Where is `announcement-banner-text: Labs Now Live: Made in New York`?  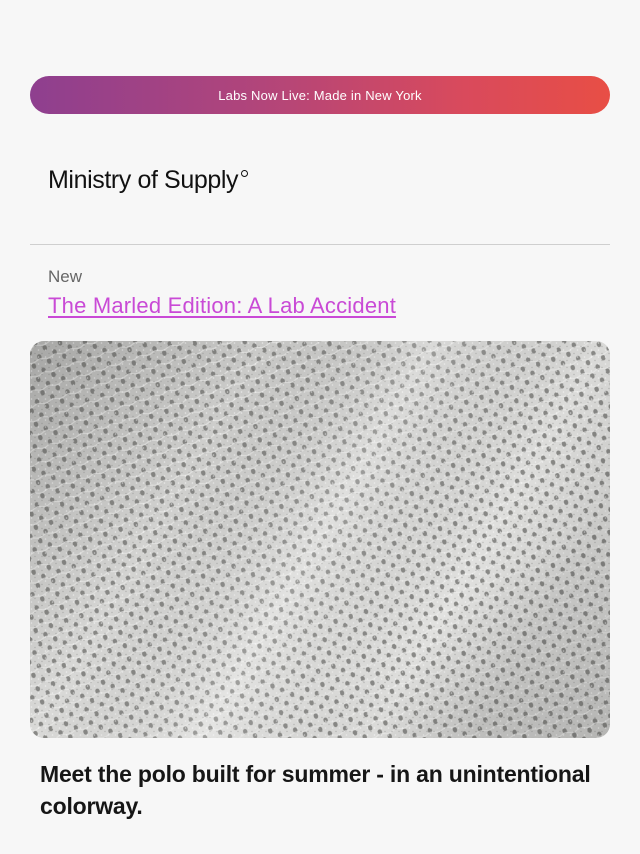
announcement-banner-text: Labs Now Live: Made in New York is located at coordinates (320, 95).